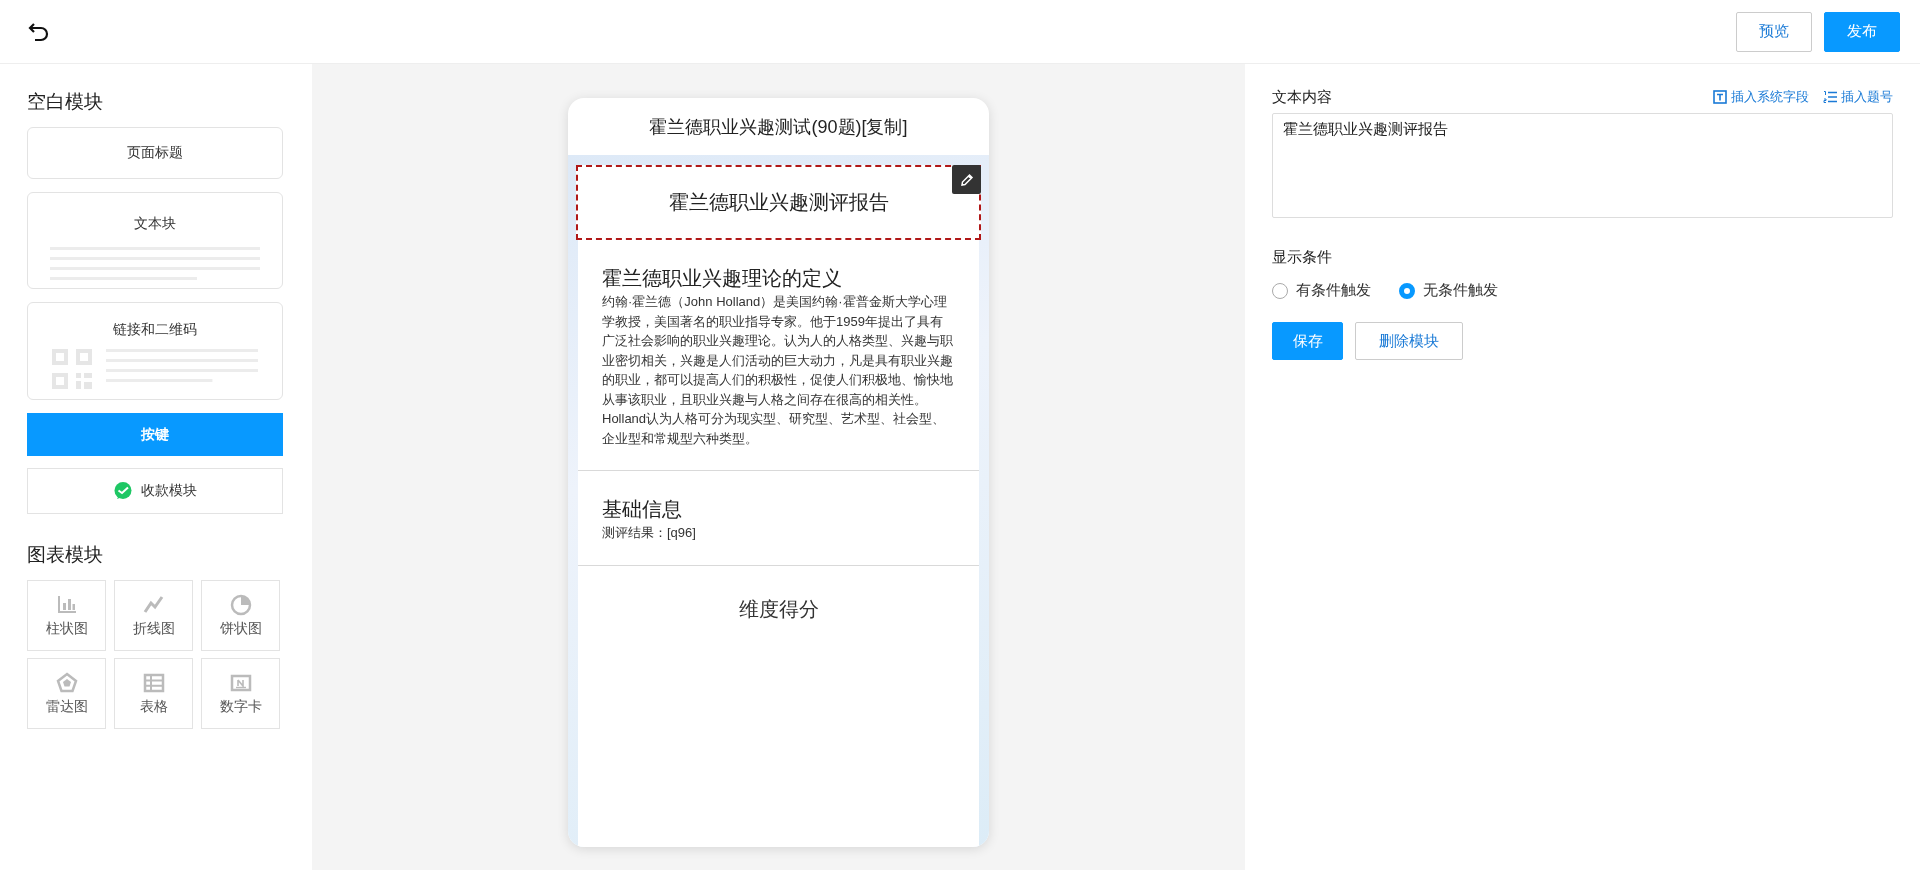  What do you see at coordinates (1321, 290) in the screenshot?
I see `radio-option: 有条件触发` at bounding box center [1321, 290].